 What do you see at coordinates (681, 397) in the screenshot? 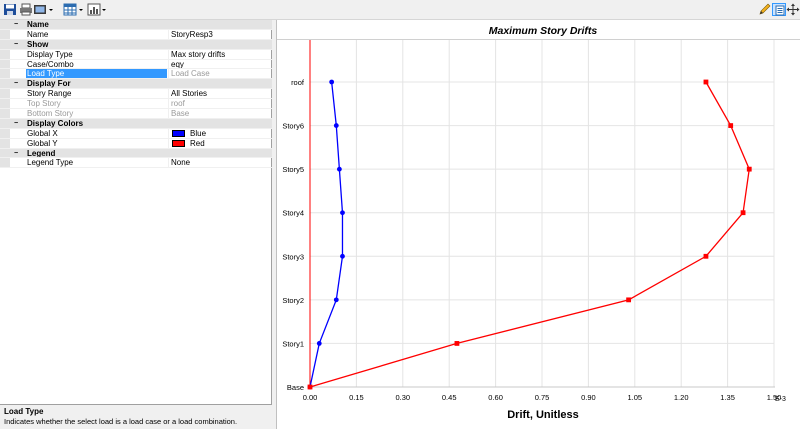
I see `x-tick-label: 1.20` at bounding box center [681, 397].